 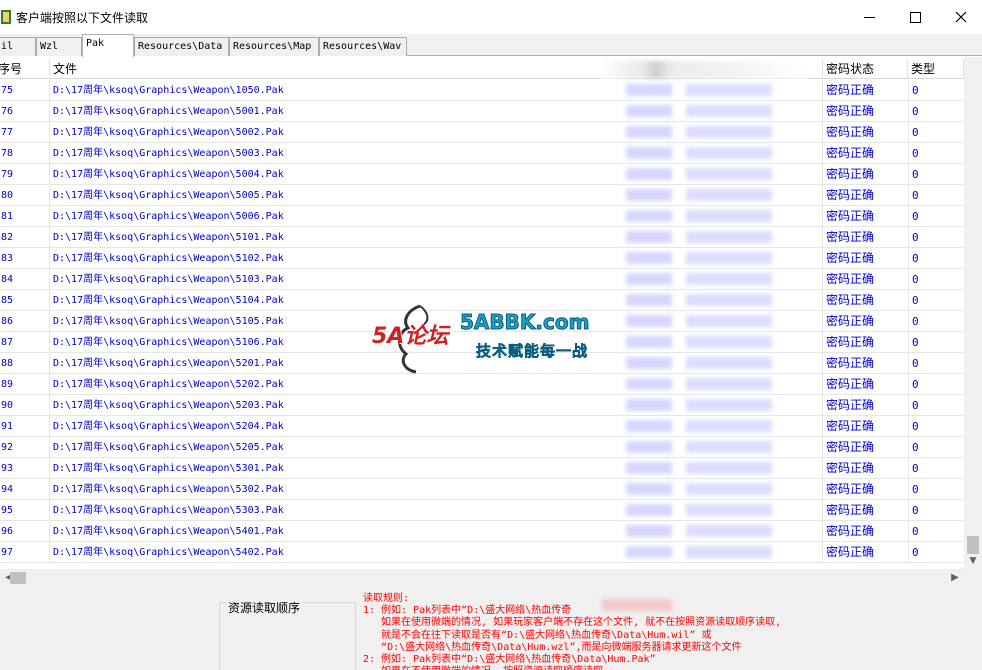 What do you see at coordinates (973, 313) in the screenshot?
I see `vertical-scrollbar: ▼` at bounding box center [973, 313].